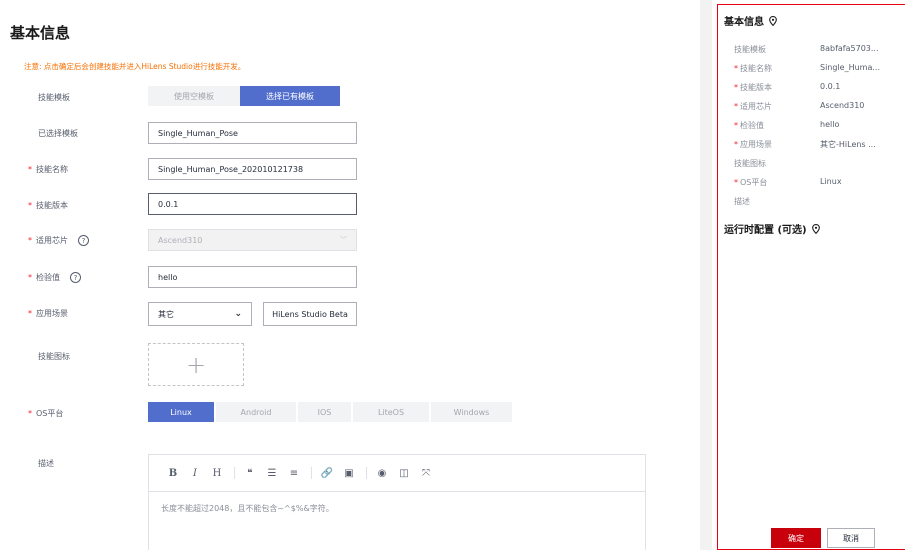 The image size is (905, 550). Describe the element at coordinates (250, 473) in the screenshot. I see `quote-icon: ❝` at that location.